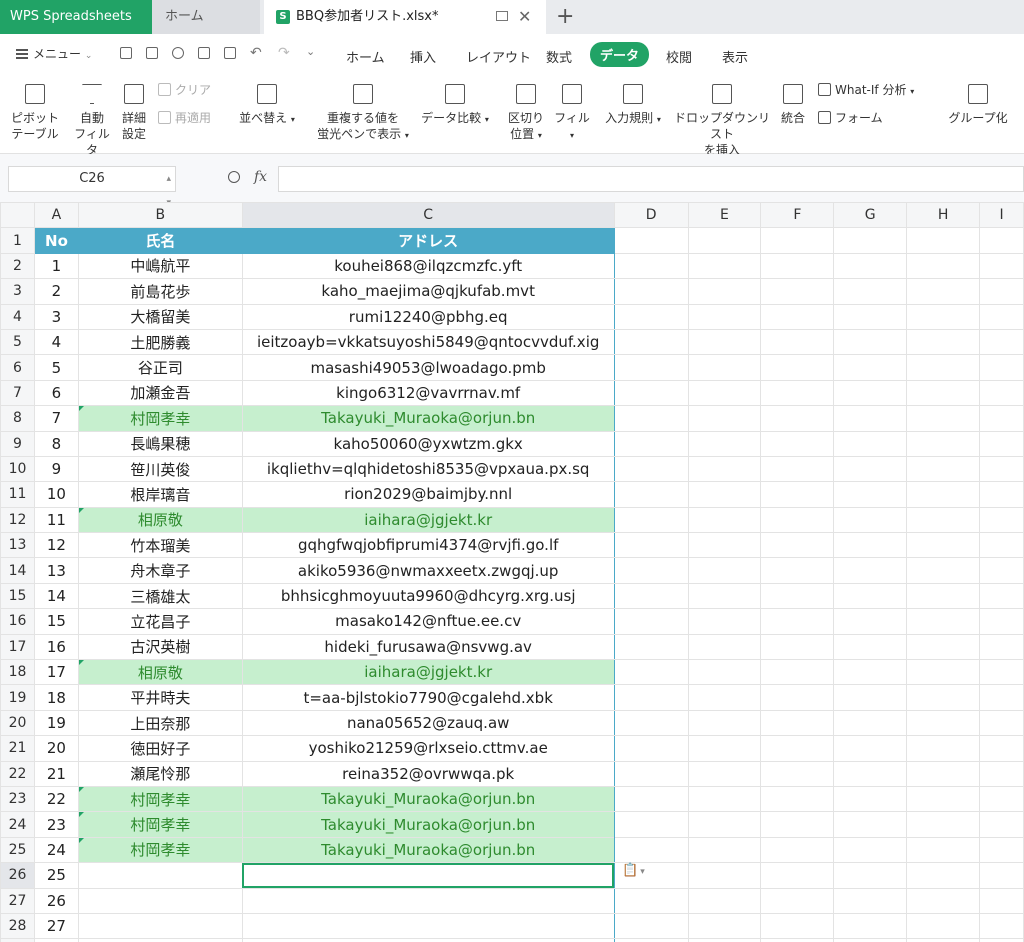 This screenshot has width=1024, height=942. Describe the element at coordinates (428, 545) in the screenshot. I see `cell-email: gqhgfwqjobfiprumi4374@rvjfi.go.lf` at that location.